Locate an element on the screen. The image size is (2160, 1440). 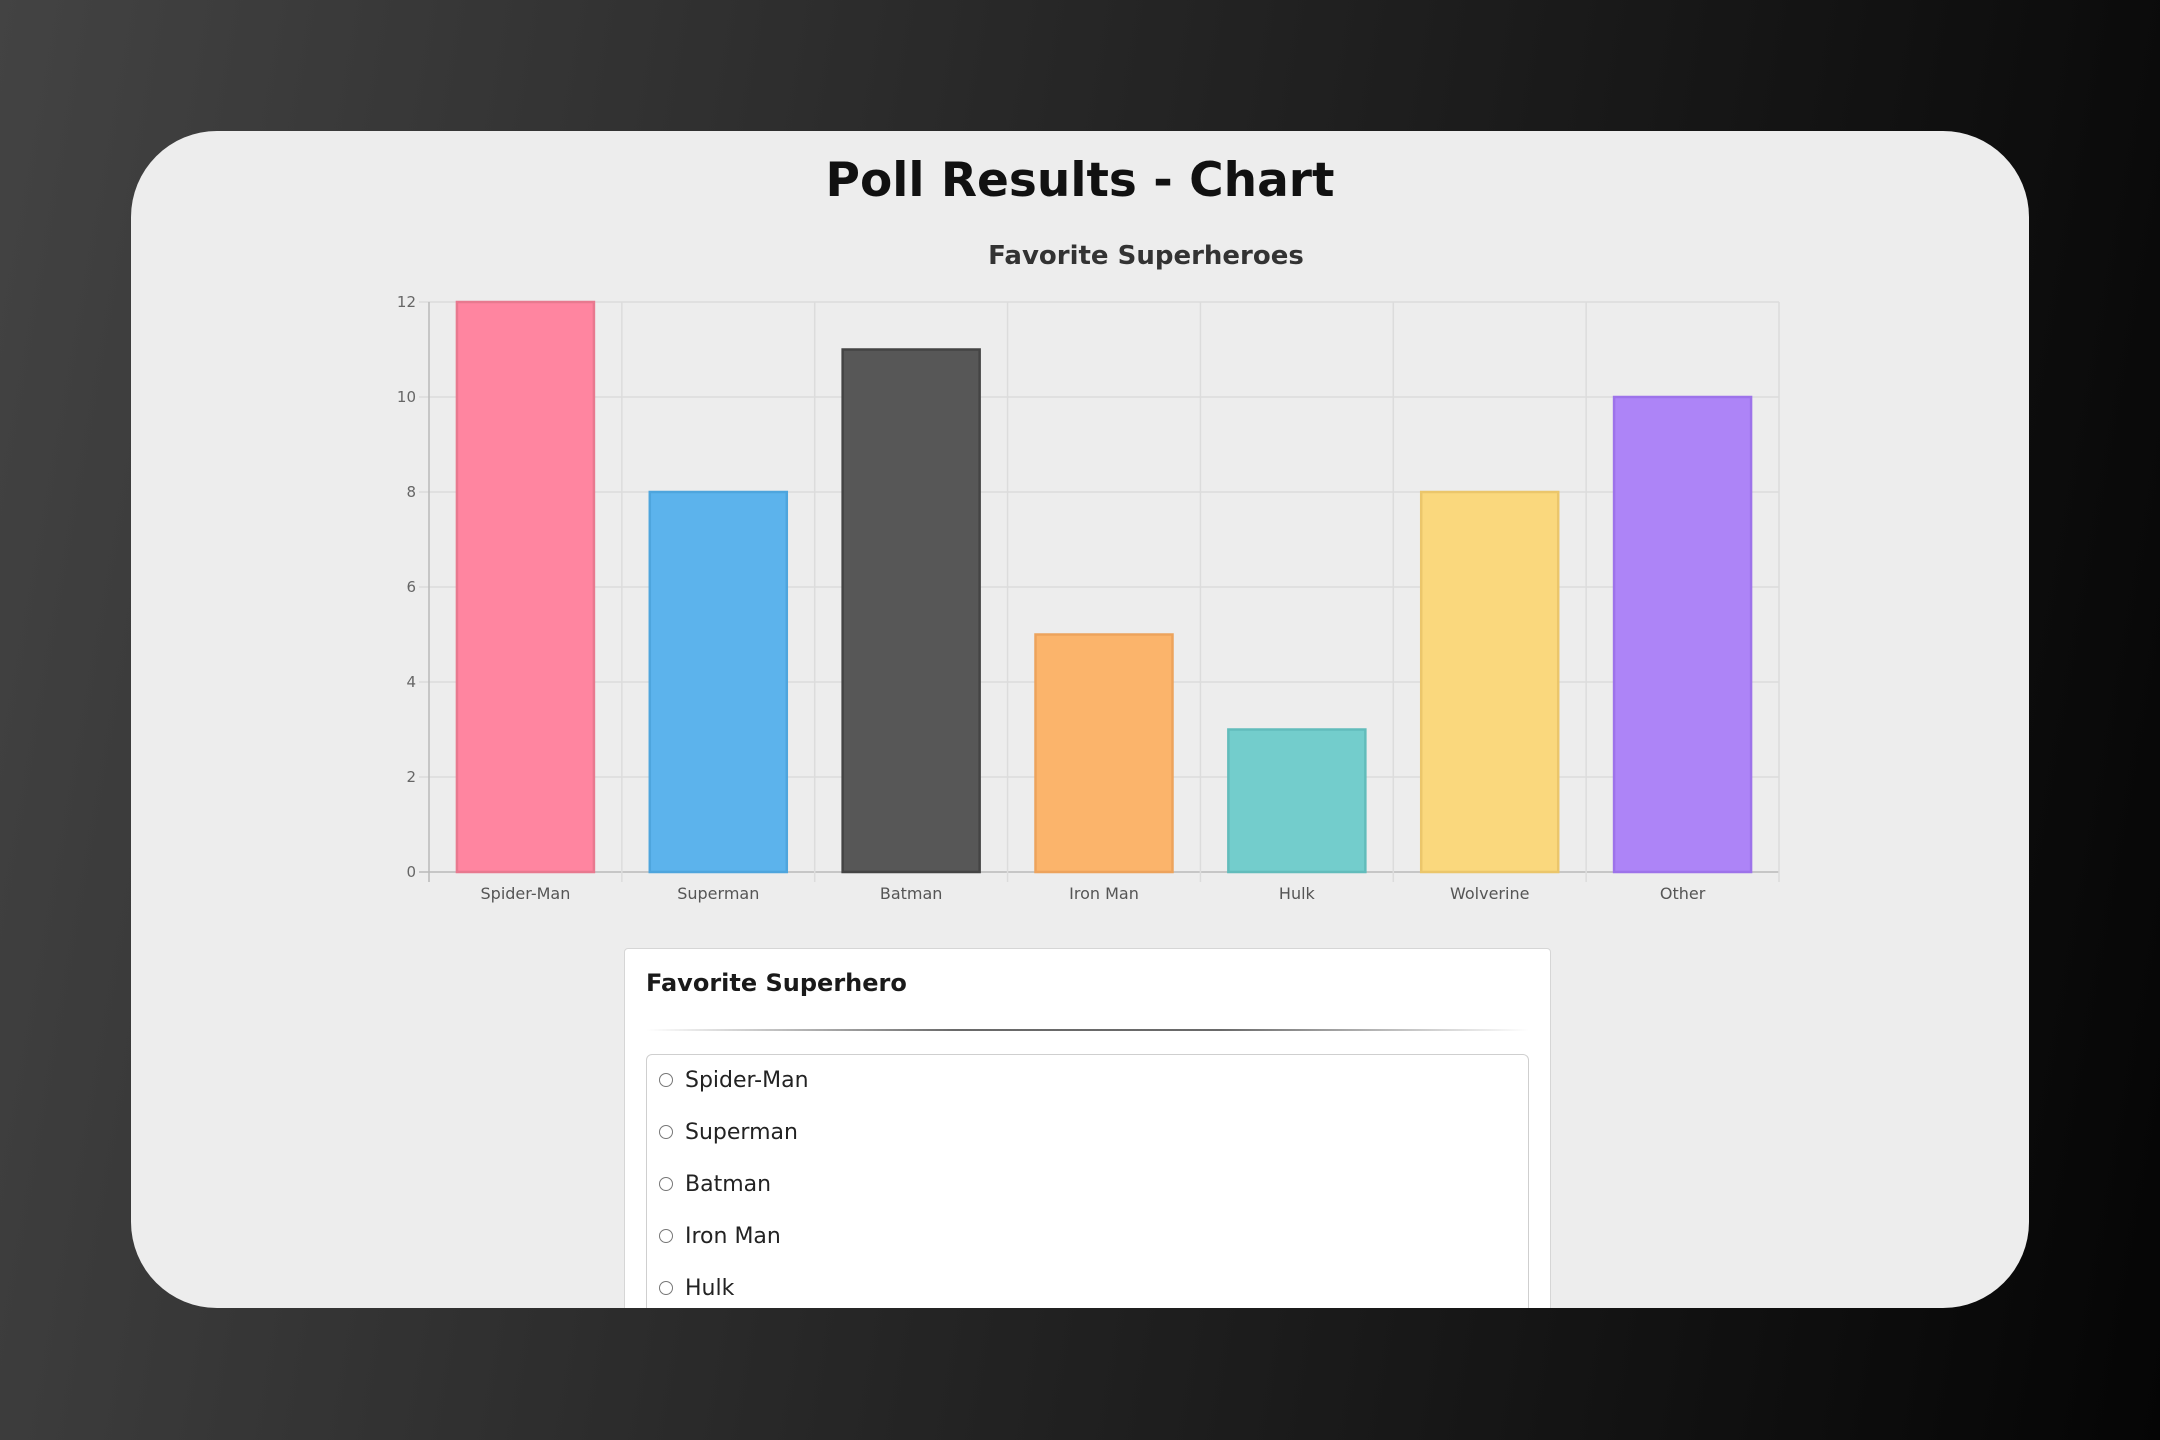
poll-option-batman: Batman is located at coordinates (715, 1184).